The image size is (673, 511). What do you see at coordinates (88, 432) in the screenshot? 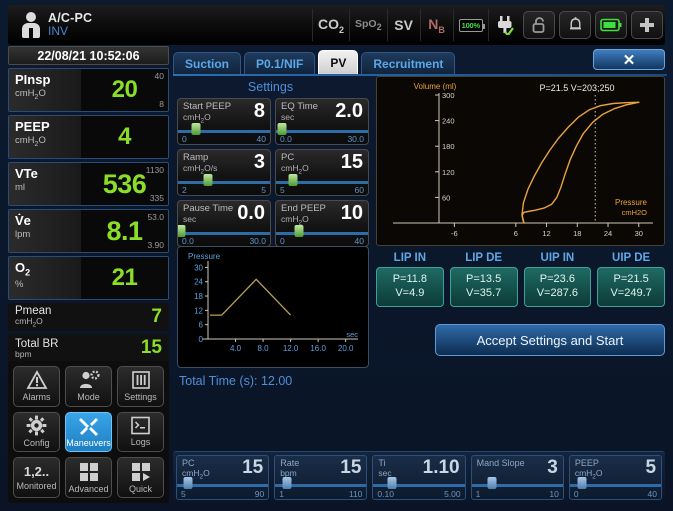
I see `sidebar-item-maneuvers: Maneuvers` at bounding box center [88, 432].